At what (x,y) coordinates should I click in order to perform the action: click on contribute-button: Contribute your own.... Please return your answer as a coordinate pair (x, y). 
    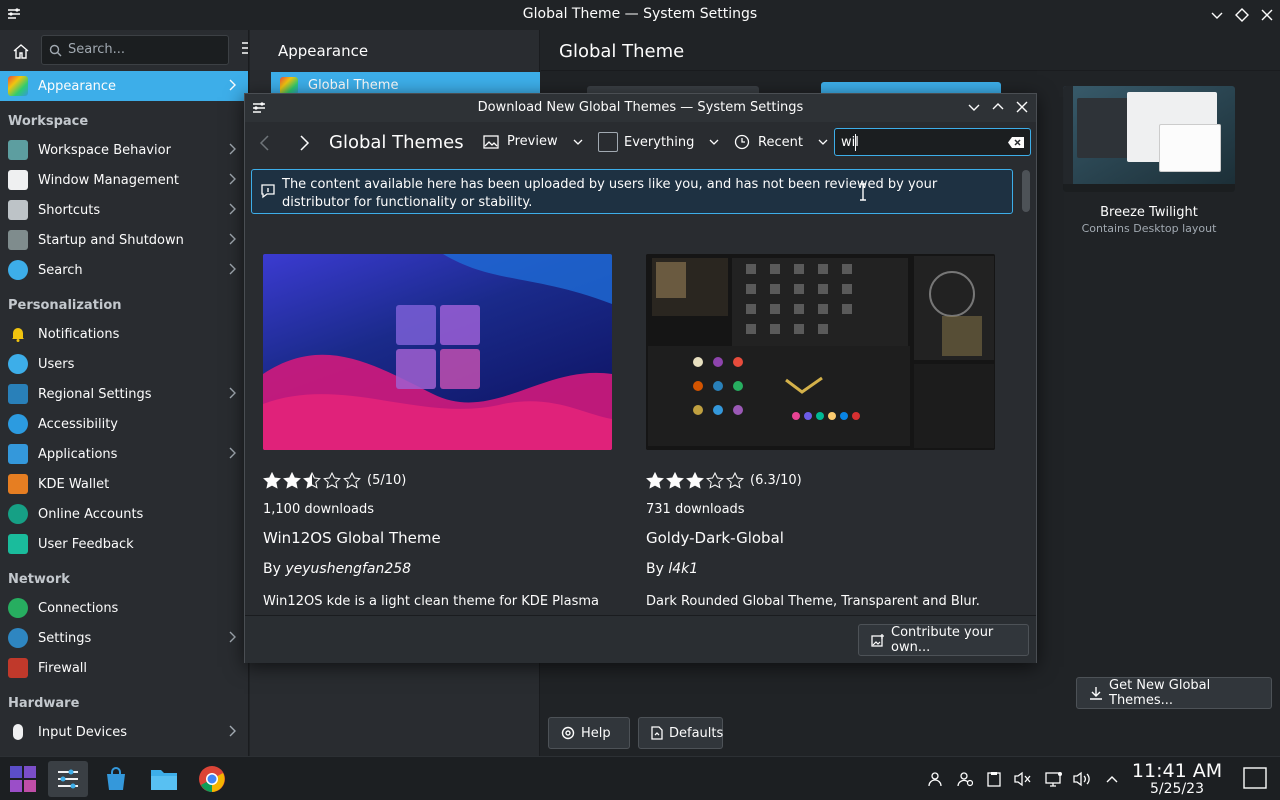
    Looking at the image, I should click on (943, 640).